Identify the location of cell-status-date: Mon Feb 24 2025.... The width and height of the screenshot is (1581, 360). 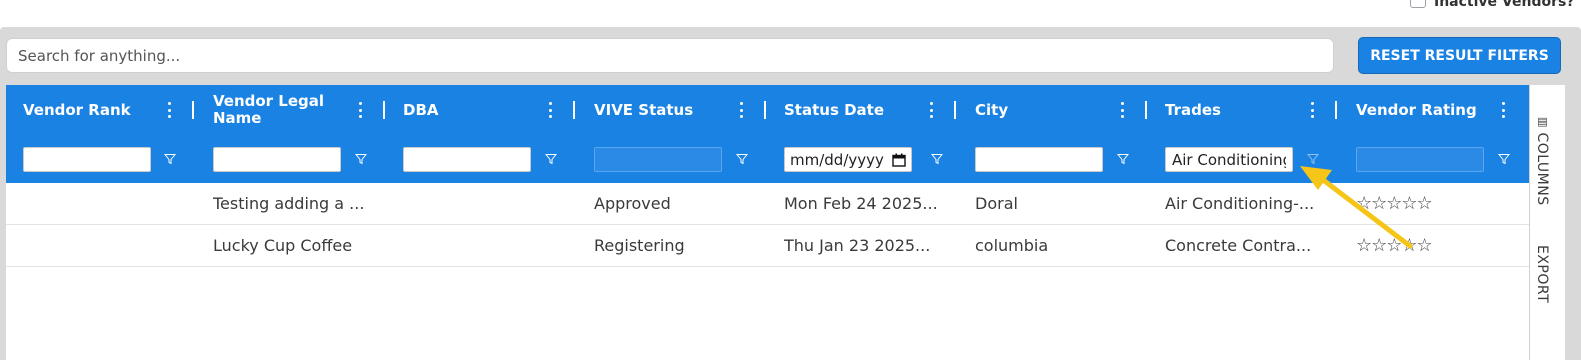
(861, 203).